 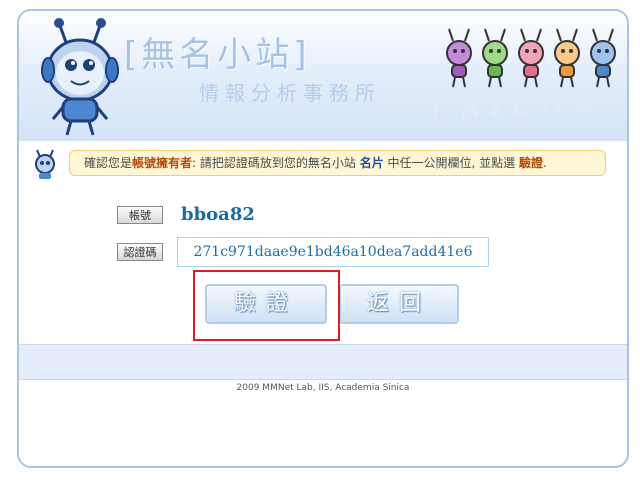 I want to click on mascot-small-icon, so click(x=45, y=164).